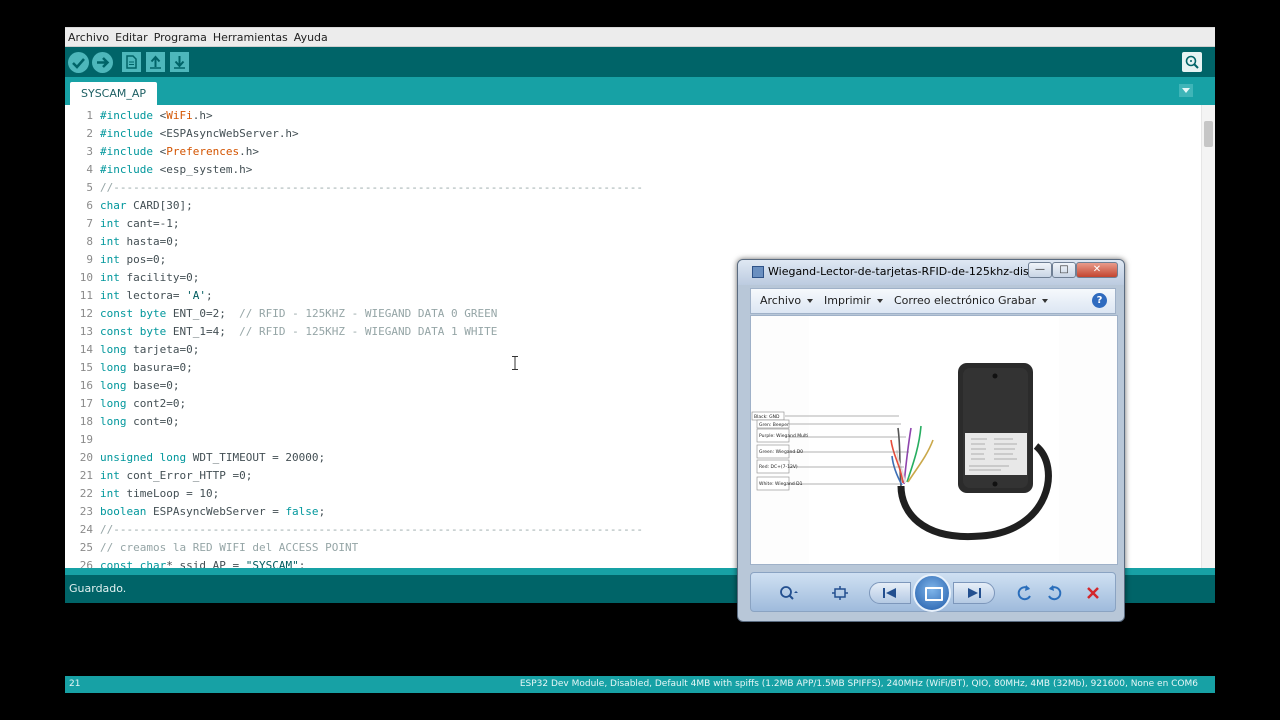  I want to click on minimize-button: —, so click(1040, 270).